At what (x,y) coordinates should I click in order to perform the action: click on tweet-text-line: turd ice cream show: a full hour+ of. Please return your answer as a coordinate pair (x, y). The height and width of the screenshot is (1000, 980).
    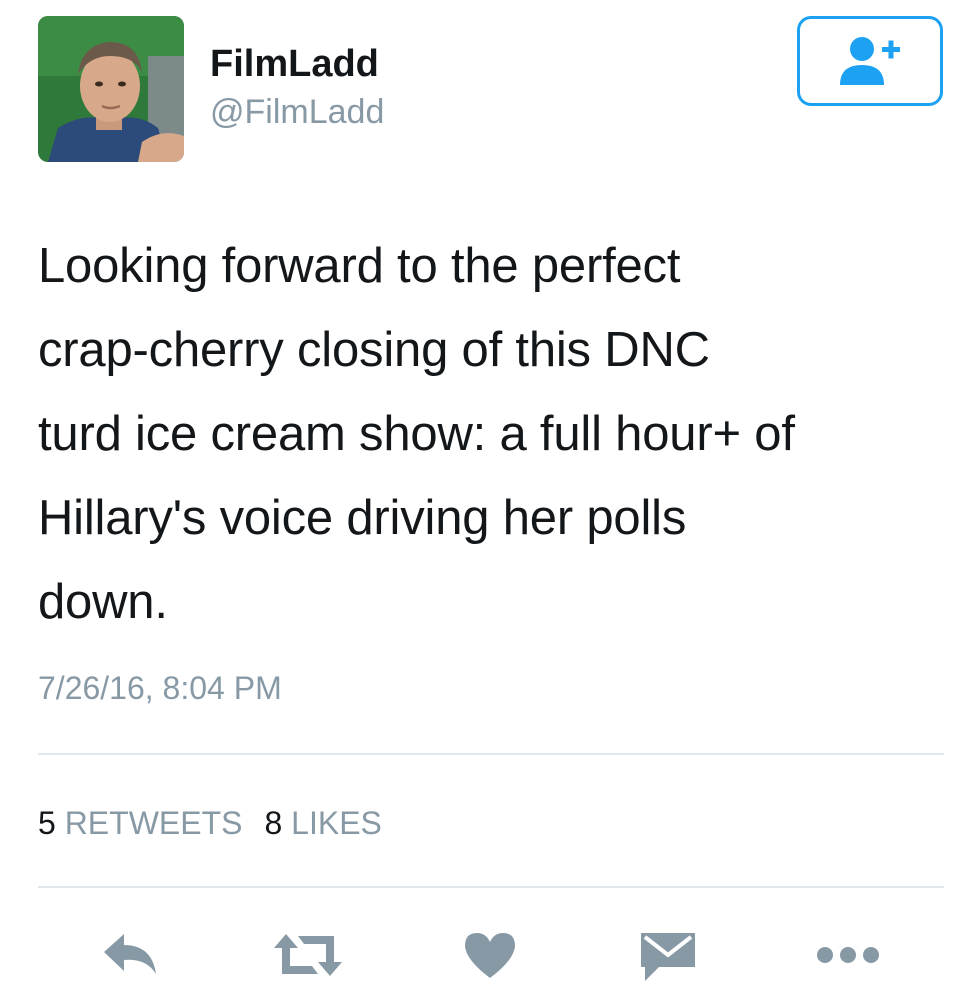
    Looking at the image, I should click on (416, 434).